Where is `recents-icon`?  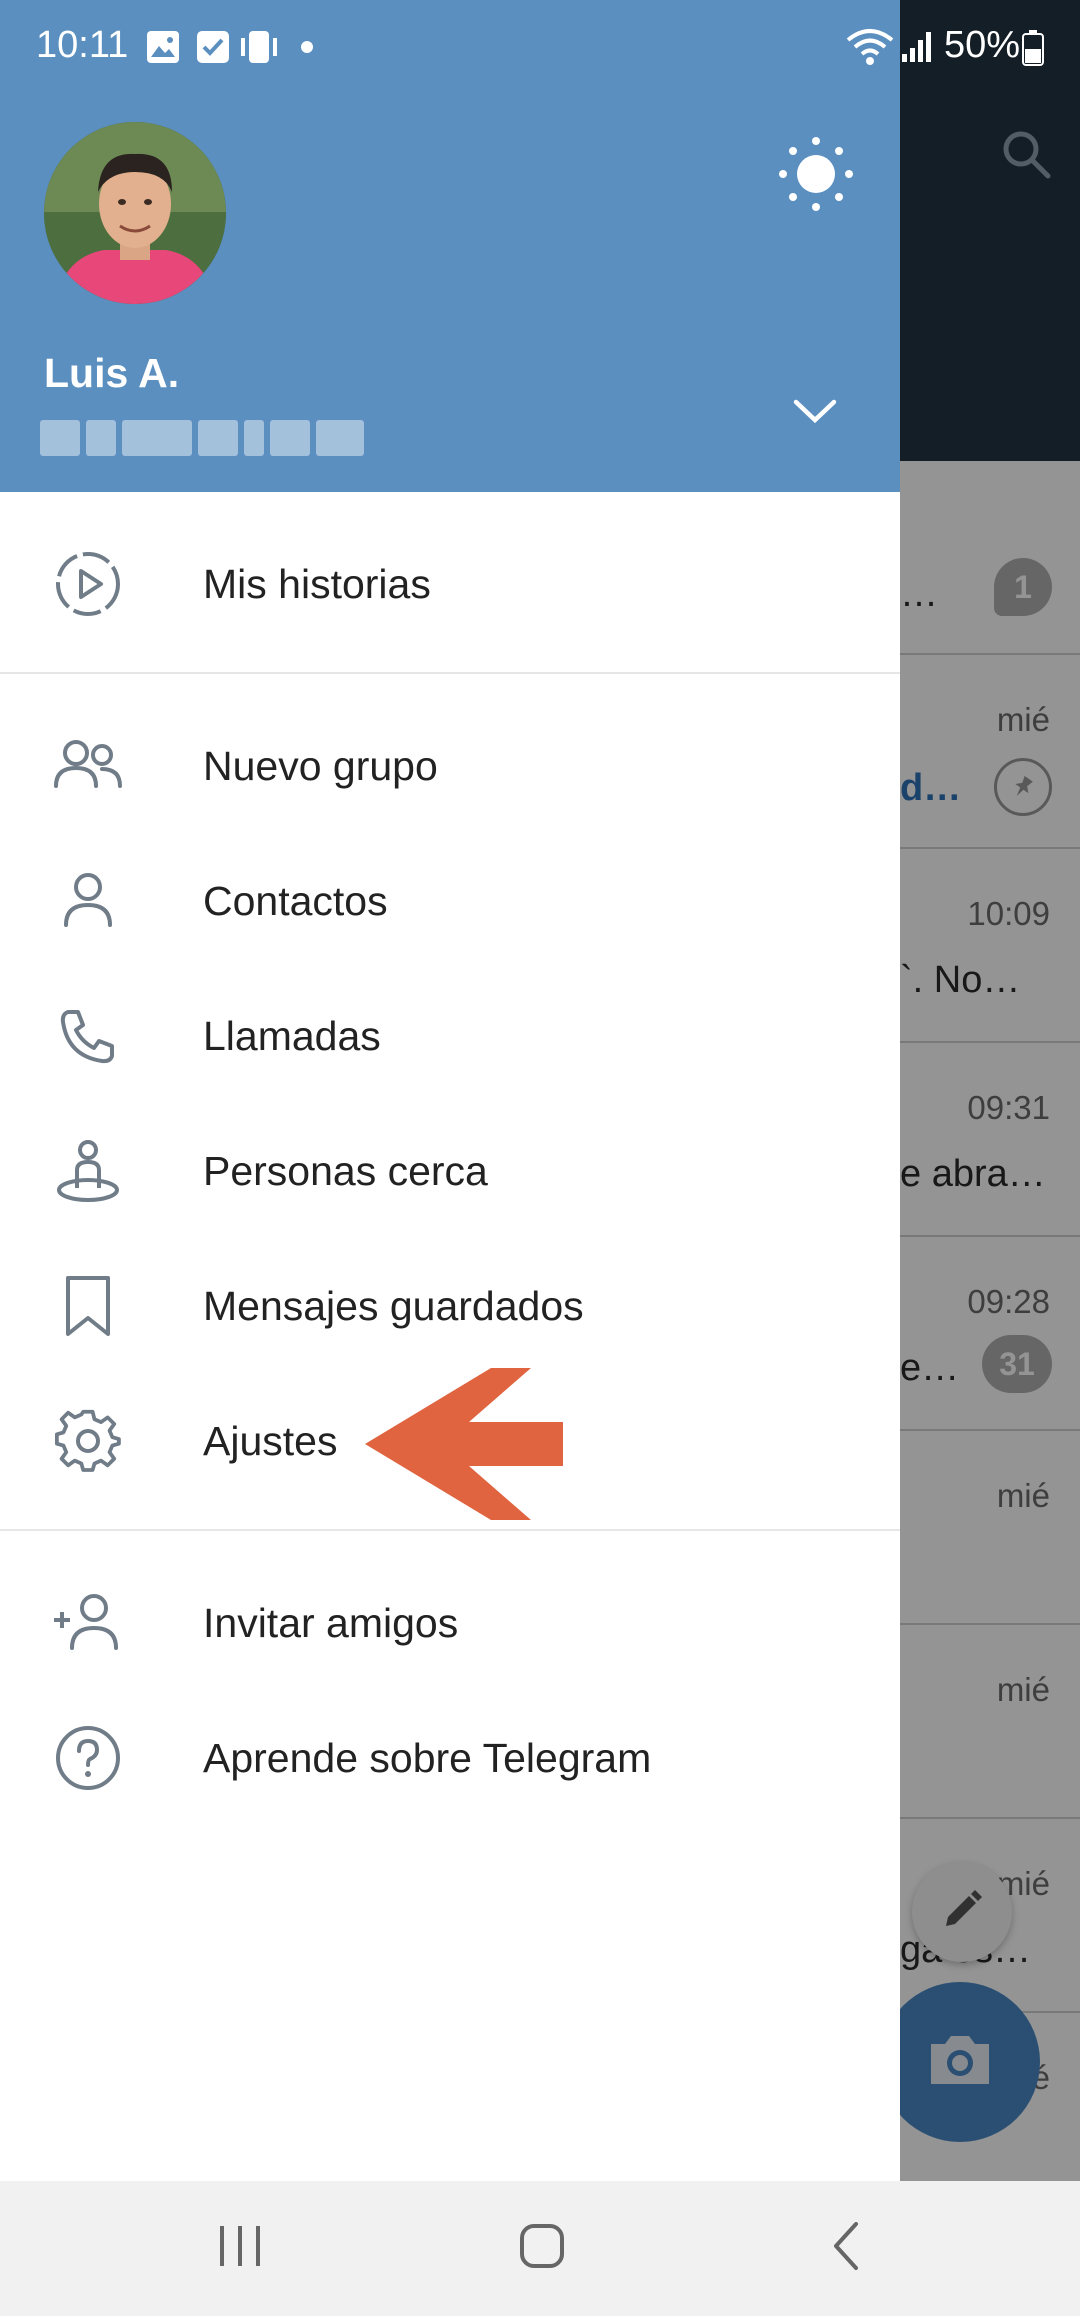 recents-icon is located at coordinates (240, 2248).